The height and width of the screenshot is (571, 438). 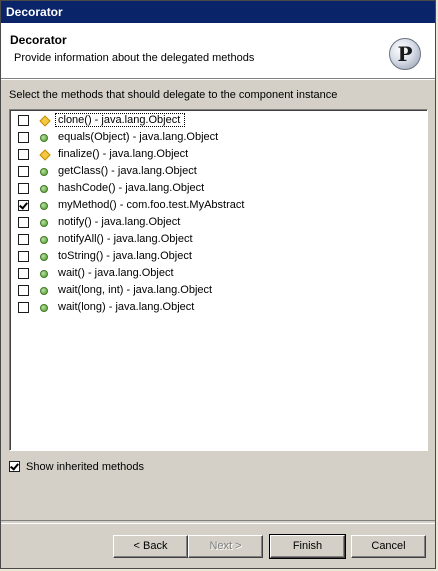 What do you see at coordinates (126, 307) in the screenshot?
I see `method-label: wait(long) - java.lang.Object` at bounding box center [126, 307].